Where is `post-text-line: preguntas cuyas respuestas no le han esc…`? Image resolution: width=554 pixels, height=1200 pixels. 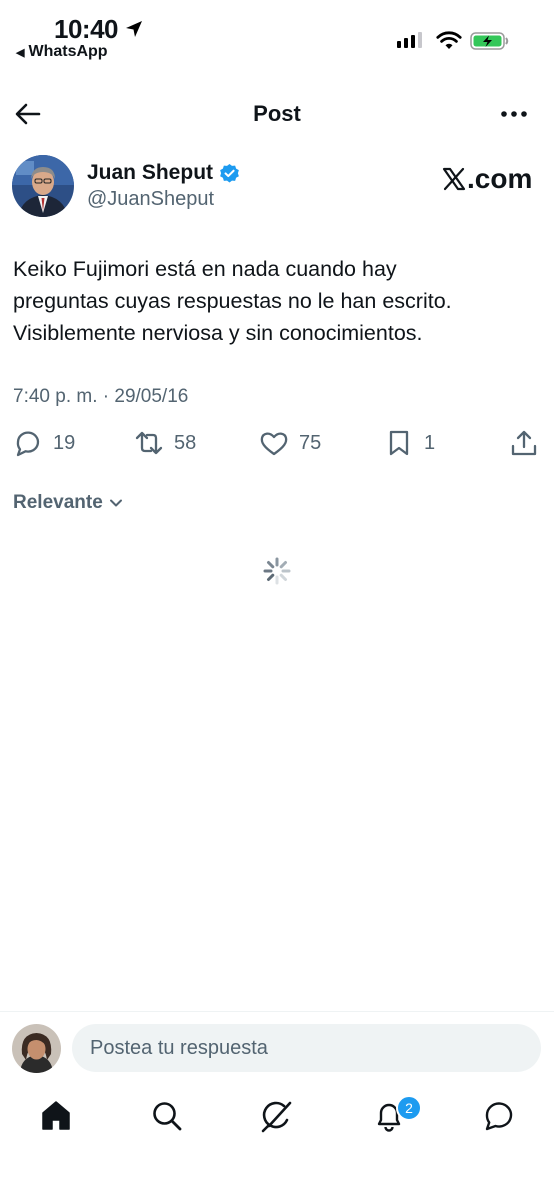 post-text-line: preguntas cuyas respuestas no le han esc… is located at coordinates (232, 301).